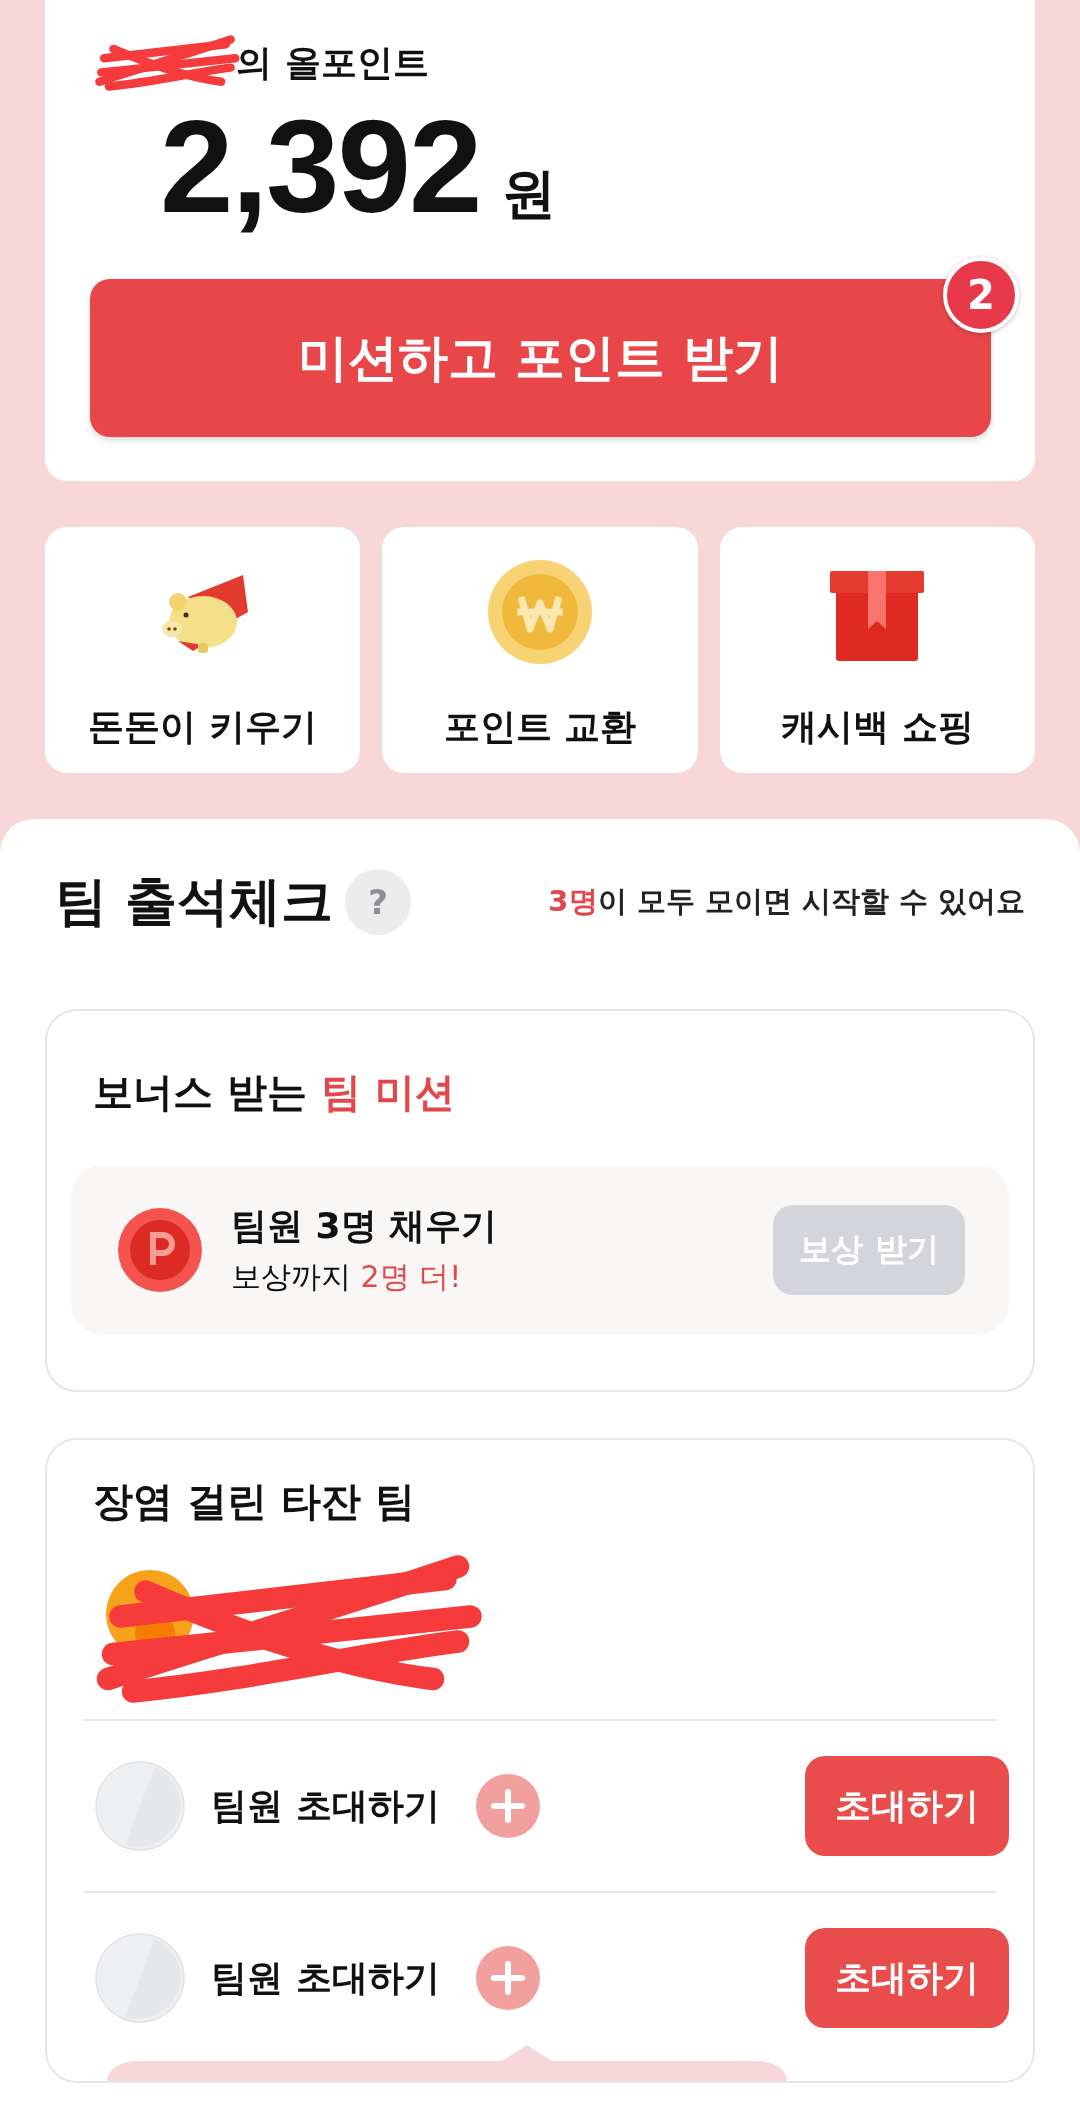  I want to click on help-button: ?, so click(378, 902).